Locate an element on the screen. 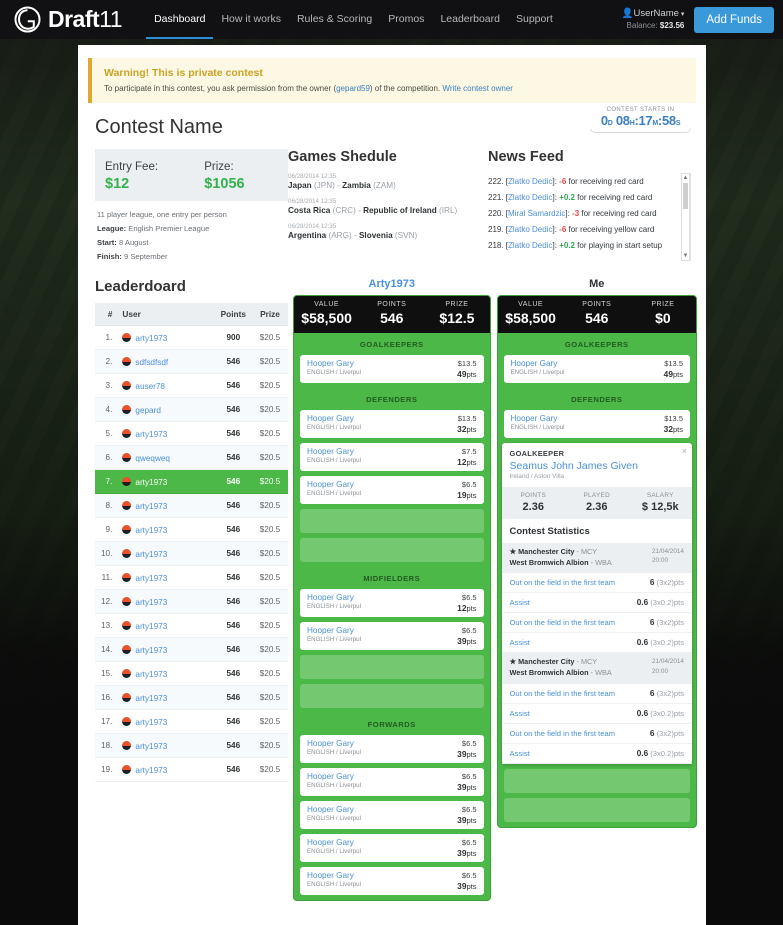  nav-item-dashboard: Dashboard is located at coordinates (180, 19).